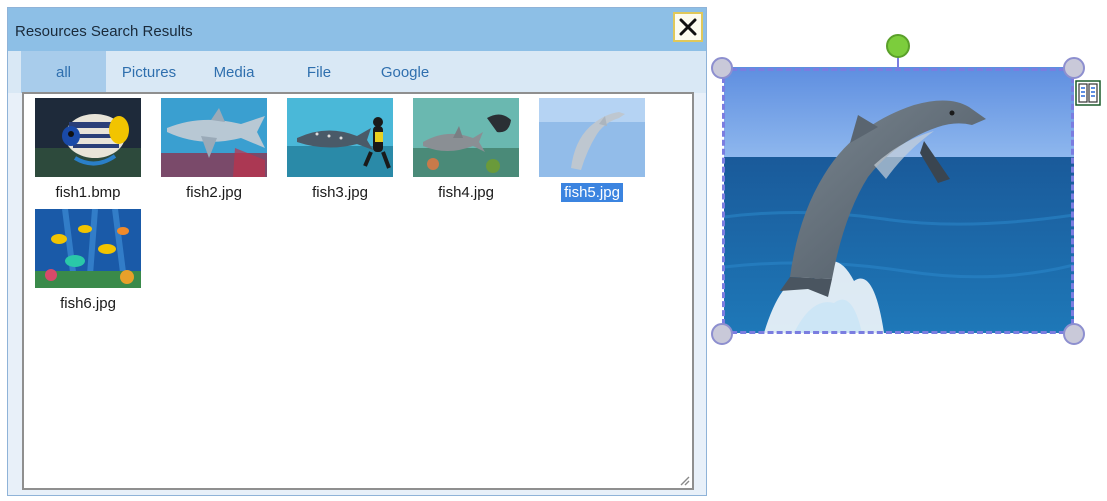  I want to click on close-button, so click(688, 27).